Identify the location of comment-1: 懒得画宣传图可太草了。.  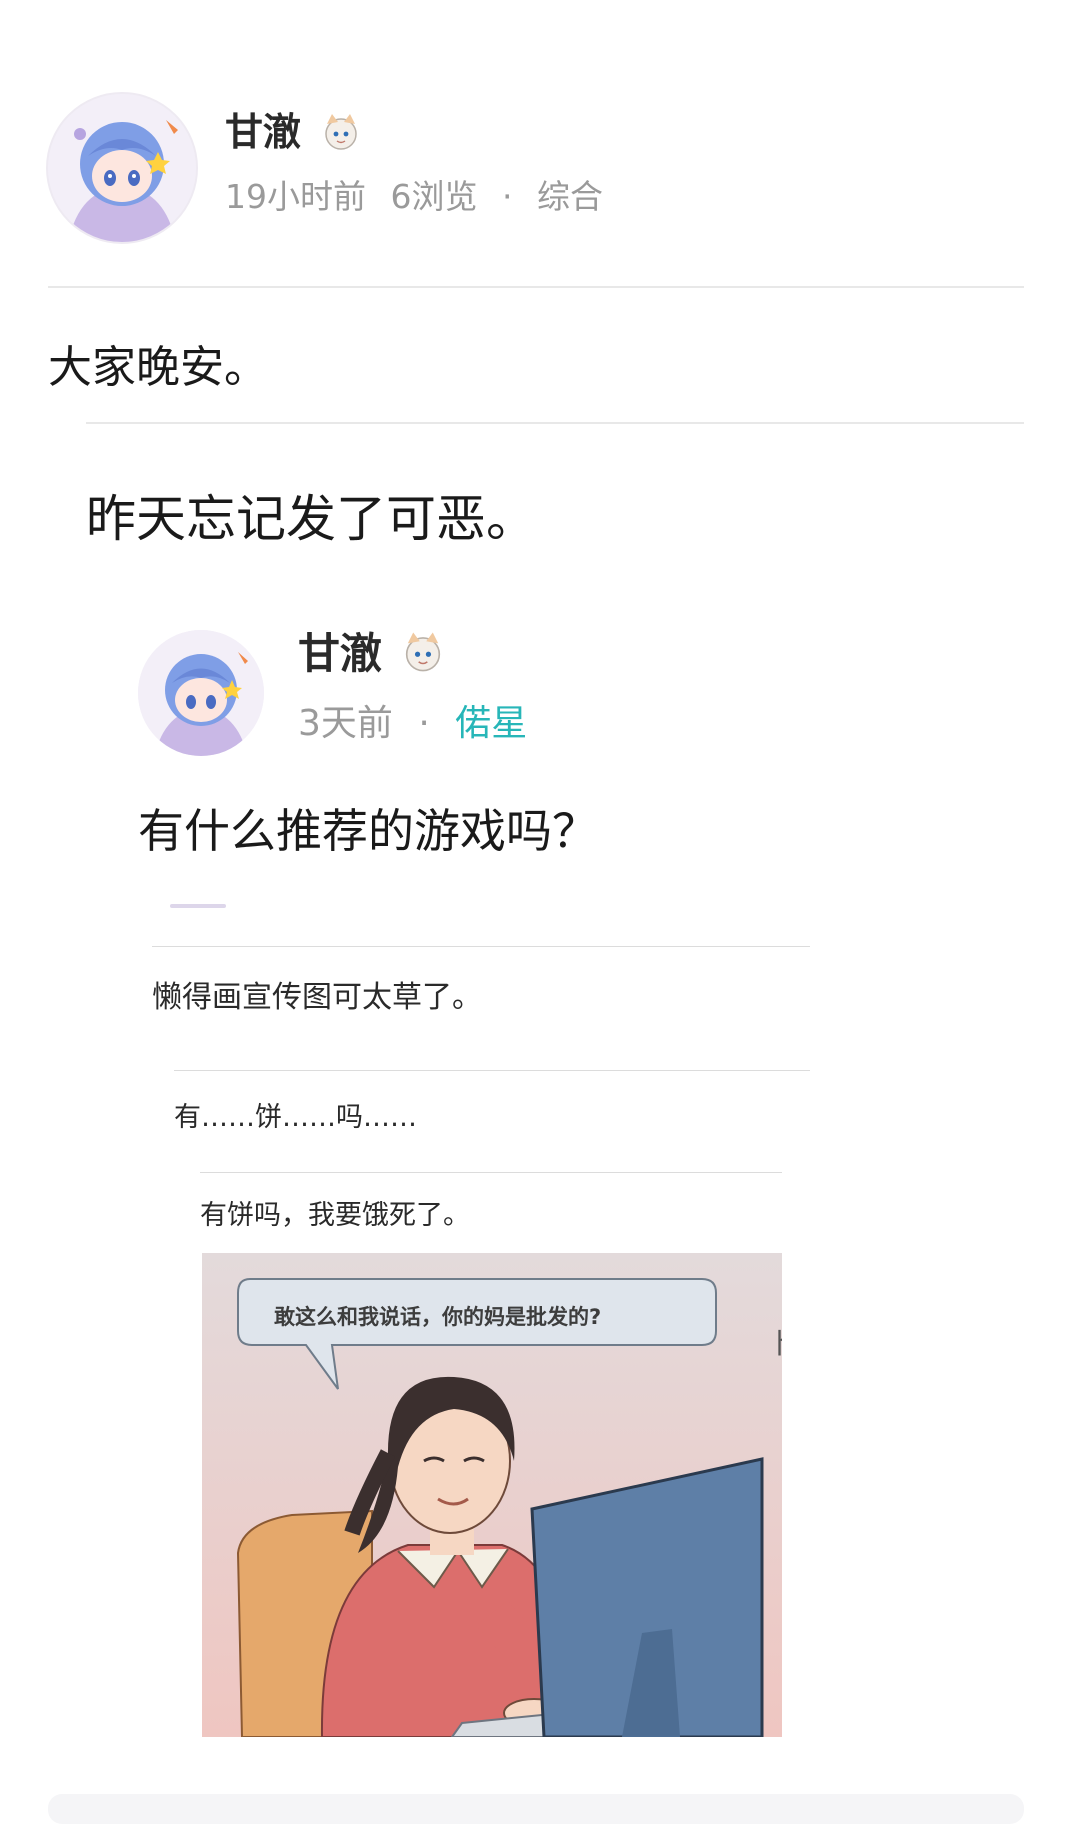
(317, 997).